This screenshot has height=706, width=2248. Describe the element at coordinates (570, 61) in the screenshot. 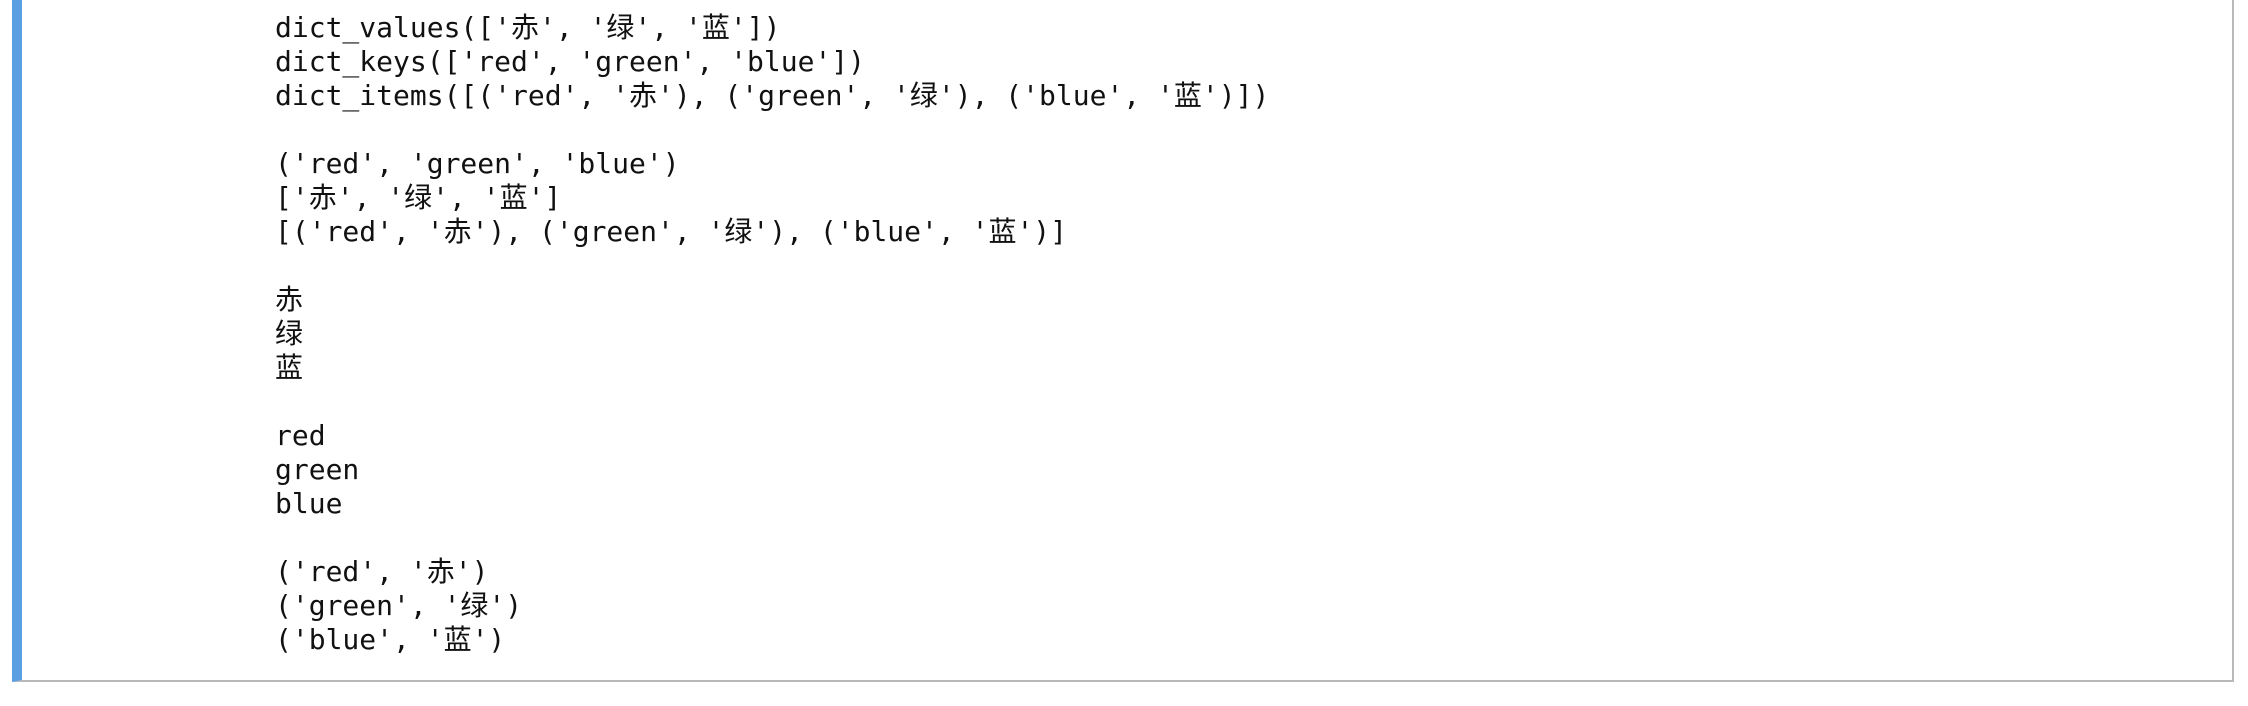

I see `output-line: dict_keys(['red', 'green', 'blue'])` at that location.